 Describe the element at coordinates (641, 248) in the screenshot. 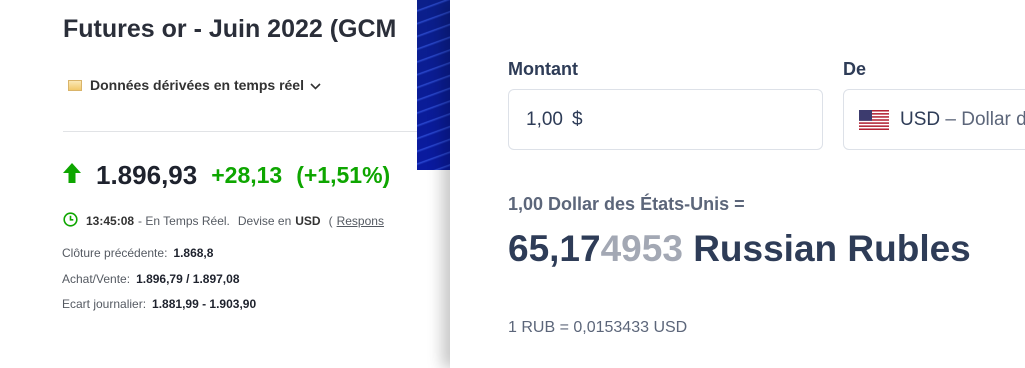

I see `result-faded-digits: 4953` at that location.